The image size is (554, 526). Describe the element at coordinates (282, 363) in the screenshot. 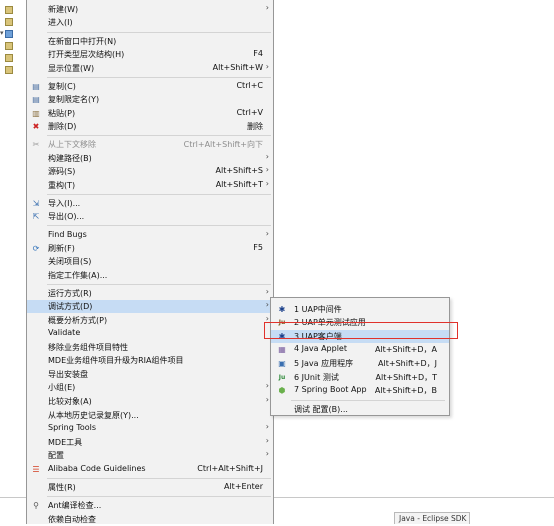

I see `java-app-icon: ▣` at that location.